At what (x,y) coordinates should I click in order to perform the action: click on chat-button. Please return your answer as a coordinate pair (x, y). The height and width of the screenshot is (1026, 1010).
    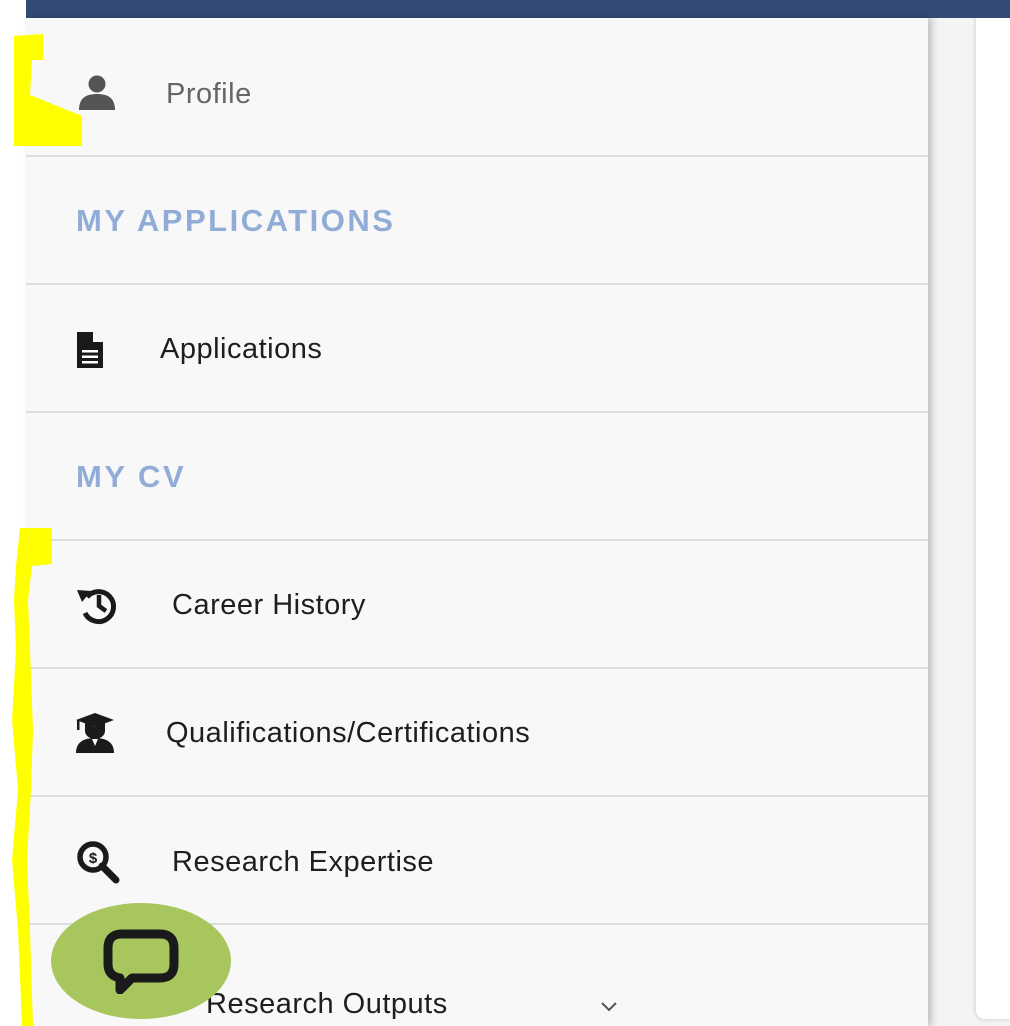
    Looking at the image, I should click on (141, 961).